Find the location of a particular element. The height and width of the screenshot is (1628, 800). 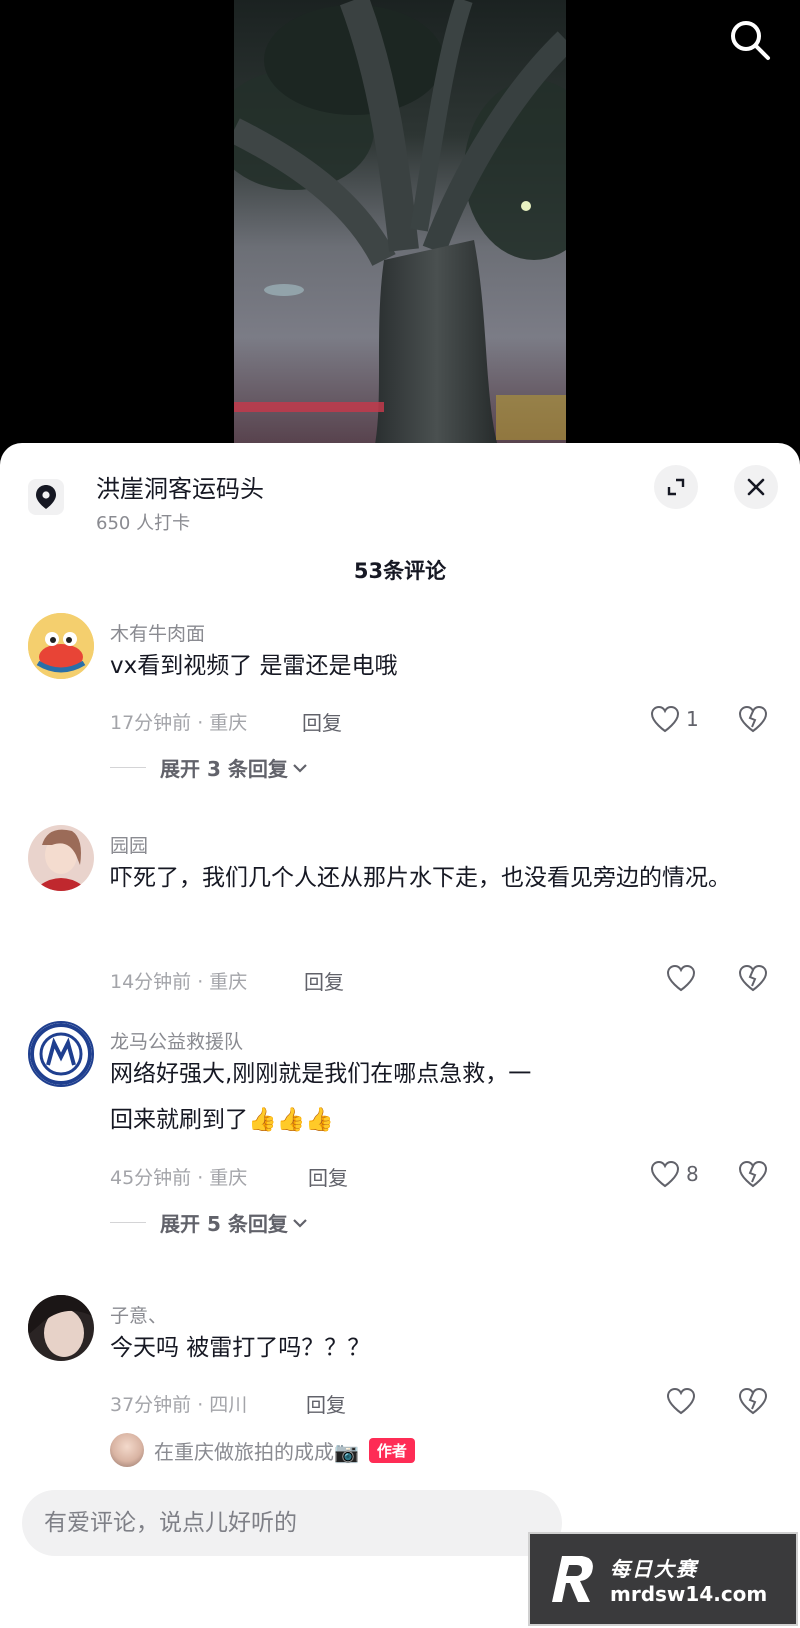

fullscreen-button is located at coordinates (676, 487).